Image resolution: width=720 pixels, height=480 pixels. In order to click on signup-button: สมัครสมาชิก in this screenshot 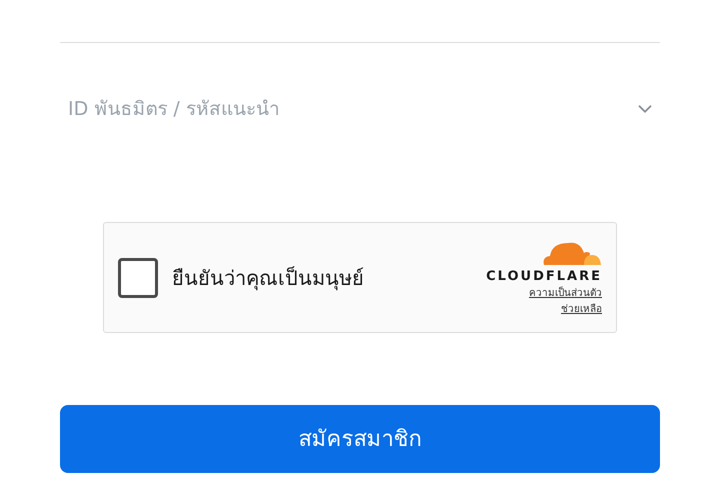, I will do `click(360, 439)`.